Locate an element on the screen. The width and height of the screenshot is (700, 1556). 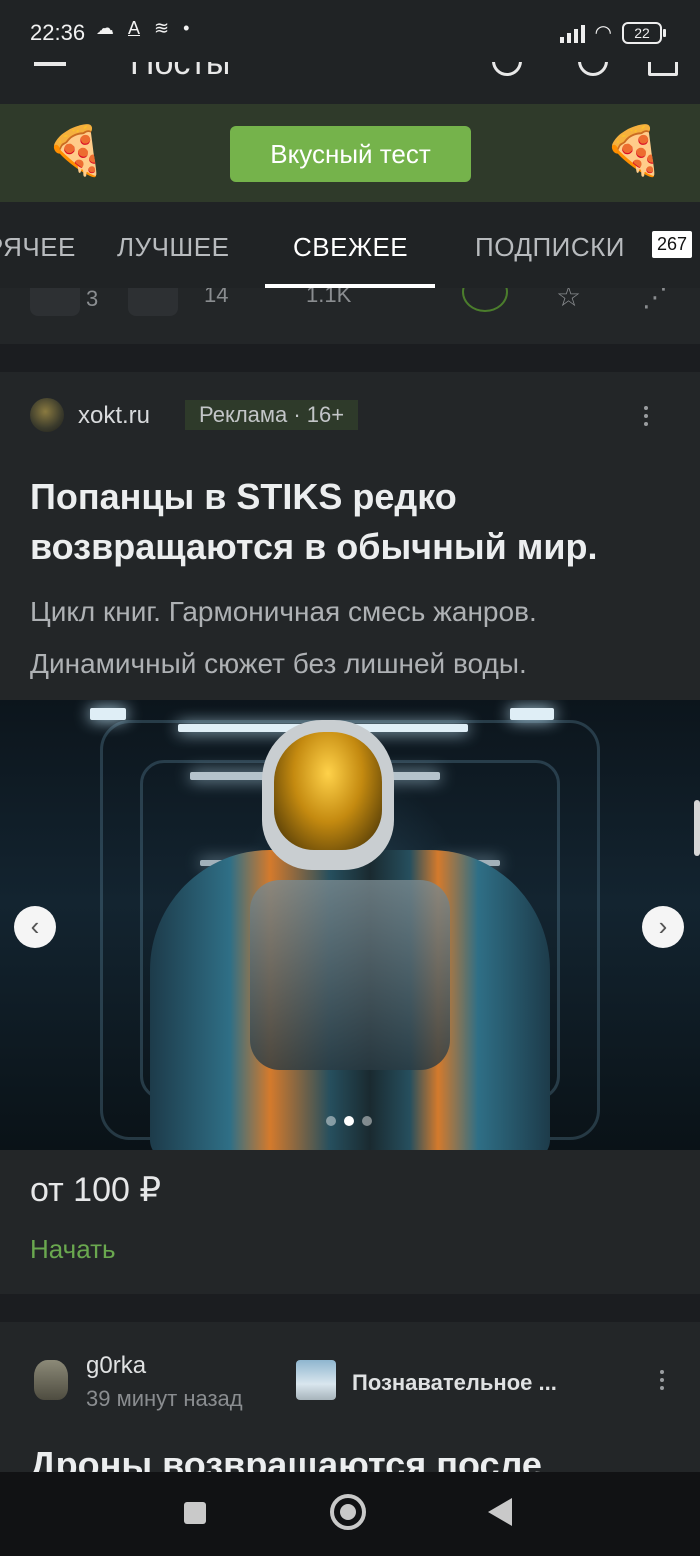
filter-icon is located at coordinates (663, 69).